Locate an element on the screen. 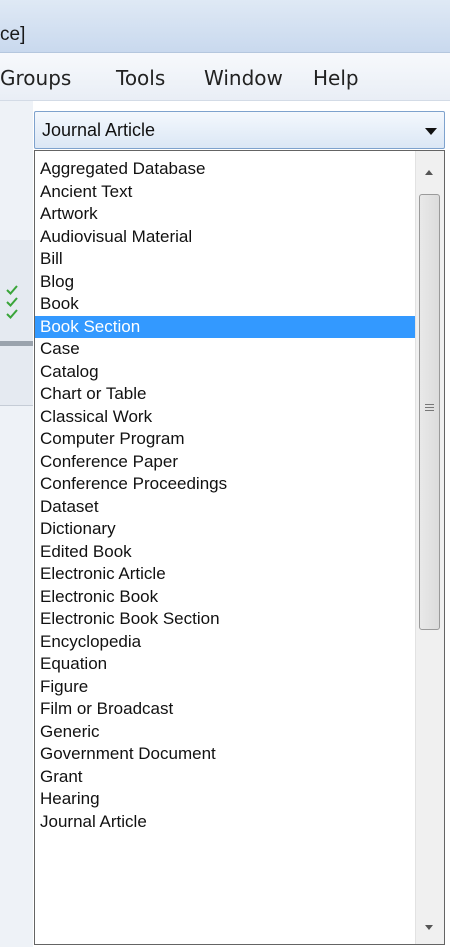 This screenshot has height=947, width=450. option-item: Artwork is located at coordinates (225, 214).